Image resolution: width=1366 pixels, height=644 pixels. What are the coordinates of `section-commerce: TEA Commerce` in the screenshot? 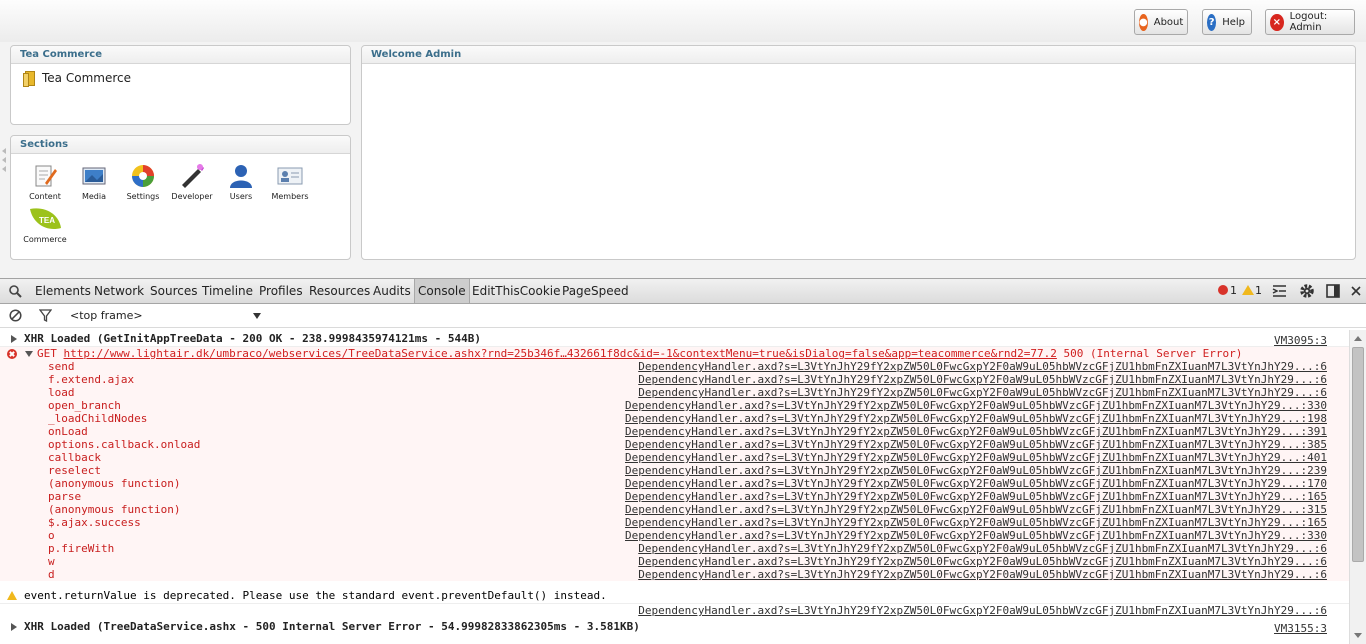 It's located at (45, 225).